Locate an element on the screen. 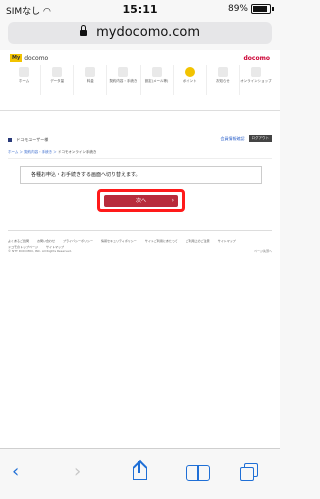  footer-link: サイトマップ is located at coordinates (227, 241).